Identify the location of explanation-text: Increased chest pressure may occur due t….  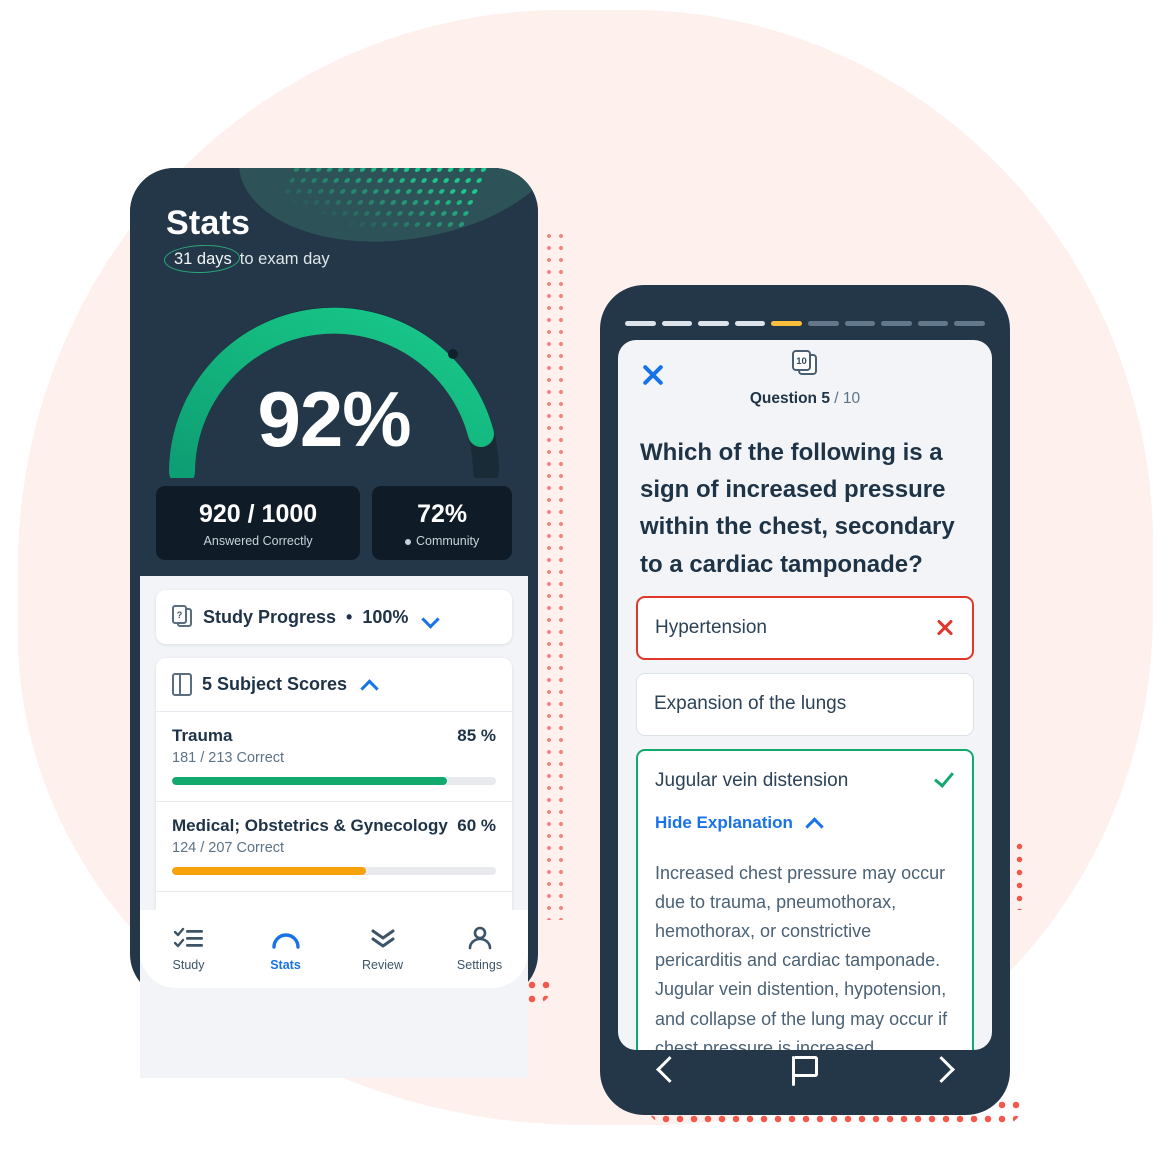
(801, 956).